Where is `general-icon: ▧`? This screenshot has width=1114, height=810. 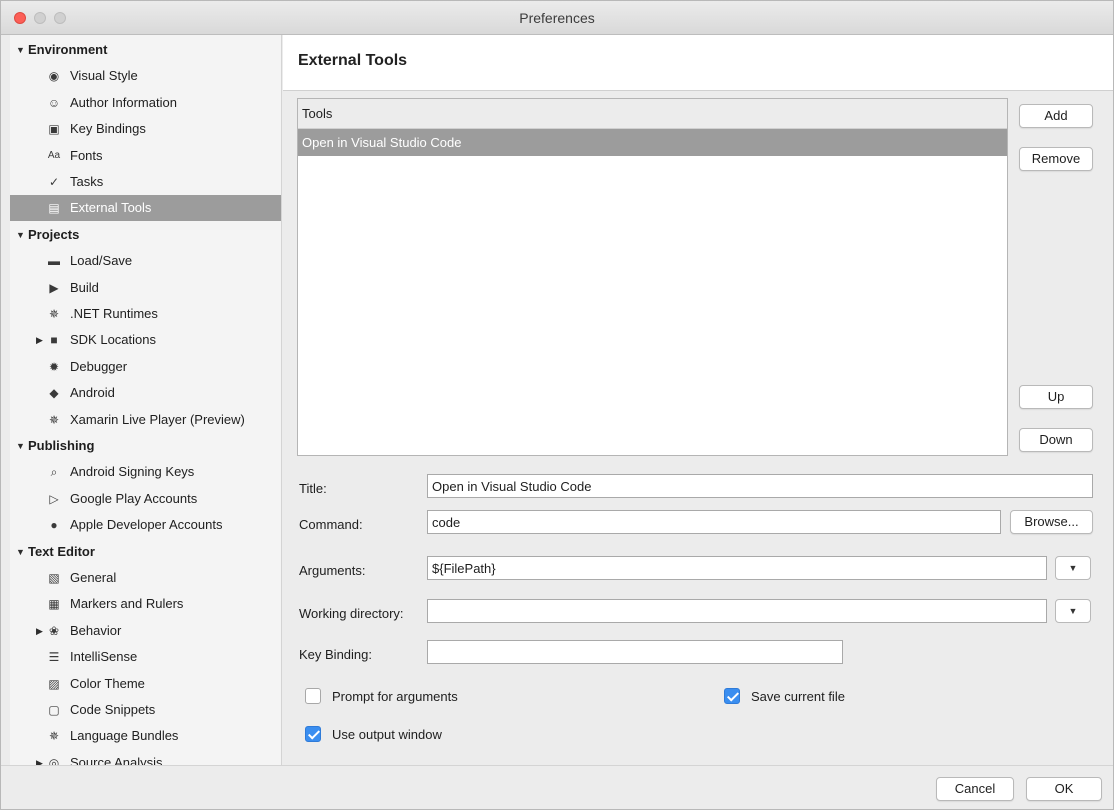 general-icon: ▧ is located at coordinates (54, 578).